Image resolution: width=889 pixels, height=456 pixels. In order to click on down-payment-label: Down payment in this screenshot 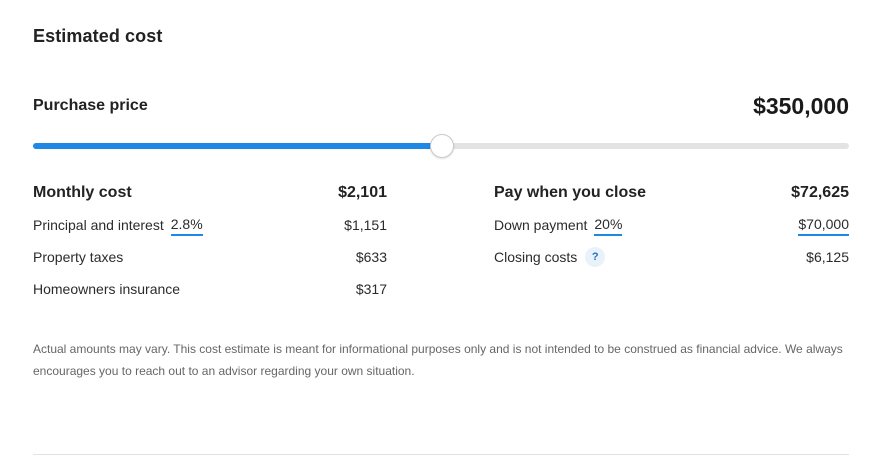, I will do `click(541, 225)`.